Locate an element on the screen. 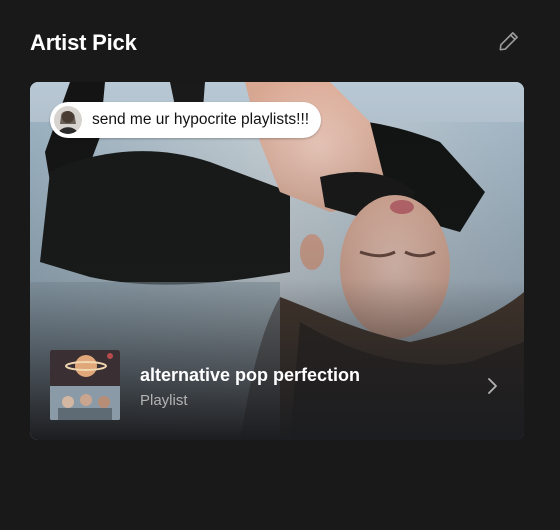 Image resolution: width=560 pixels, height=530 pixels. artist-comment-bubble: send me ur hypocrite playlists!!! is located at coordinates (186, 120).